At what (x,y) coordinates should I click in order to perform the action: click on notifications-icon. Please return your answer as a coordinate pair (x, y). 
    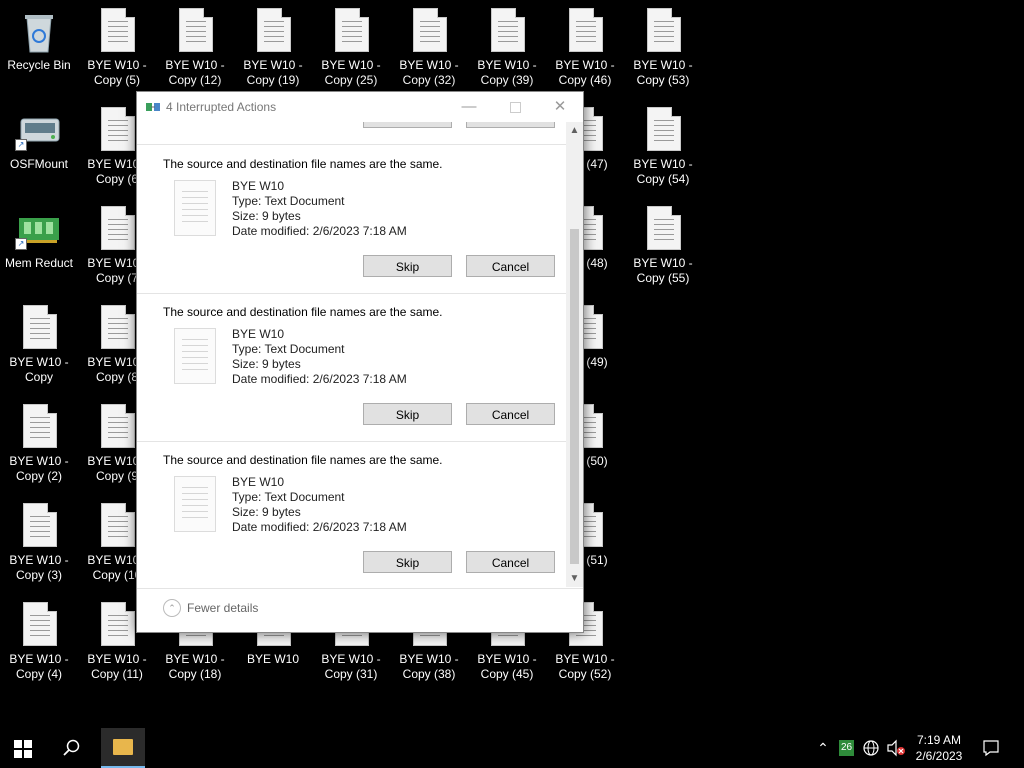
    Looking at the image, I should click on (991, 748).